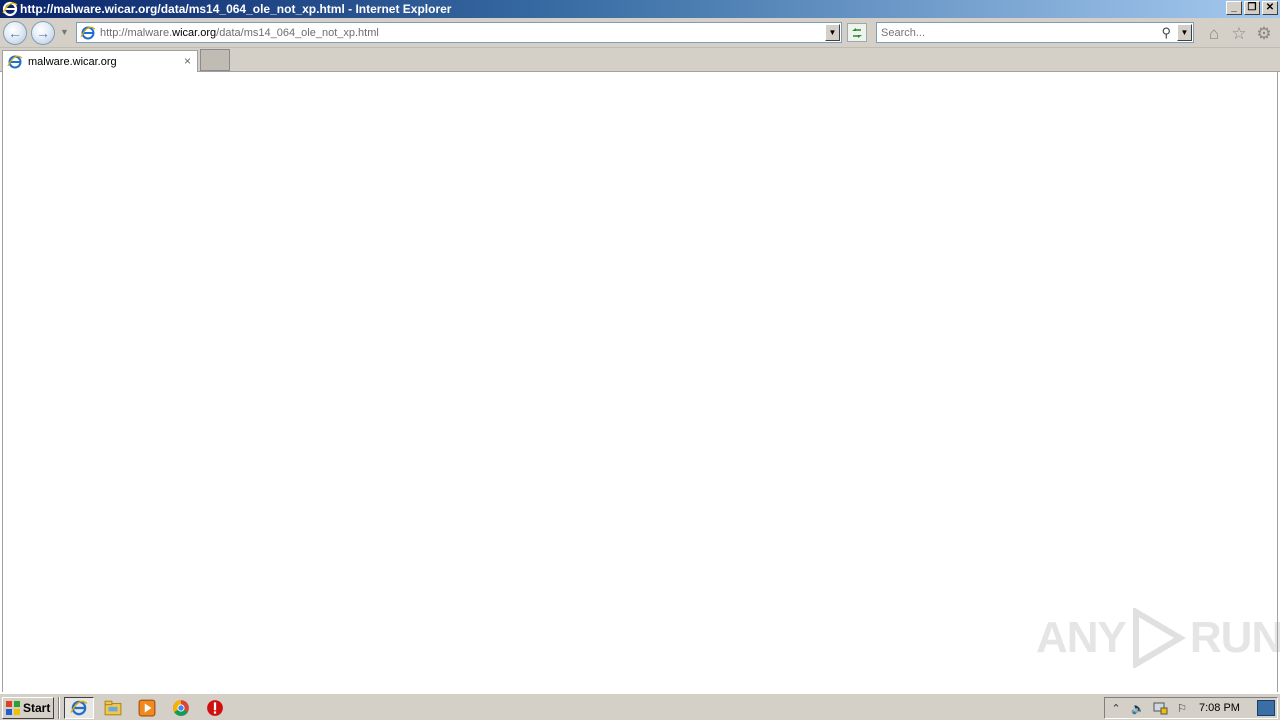 The image size is (1280, 720). Describe the element at coordinates (215, 60) in the screenshot. I see `new-tab-button` at that location.